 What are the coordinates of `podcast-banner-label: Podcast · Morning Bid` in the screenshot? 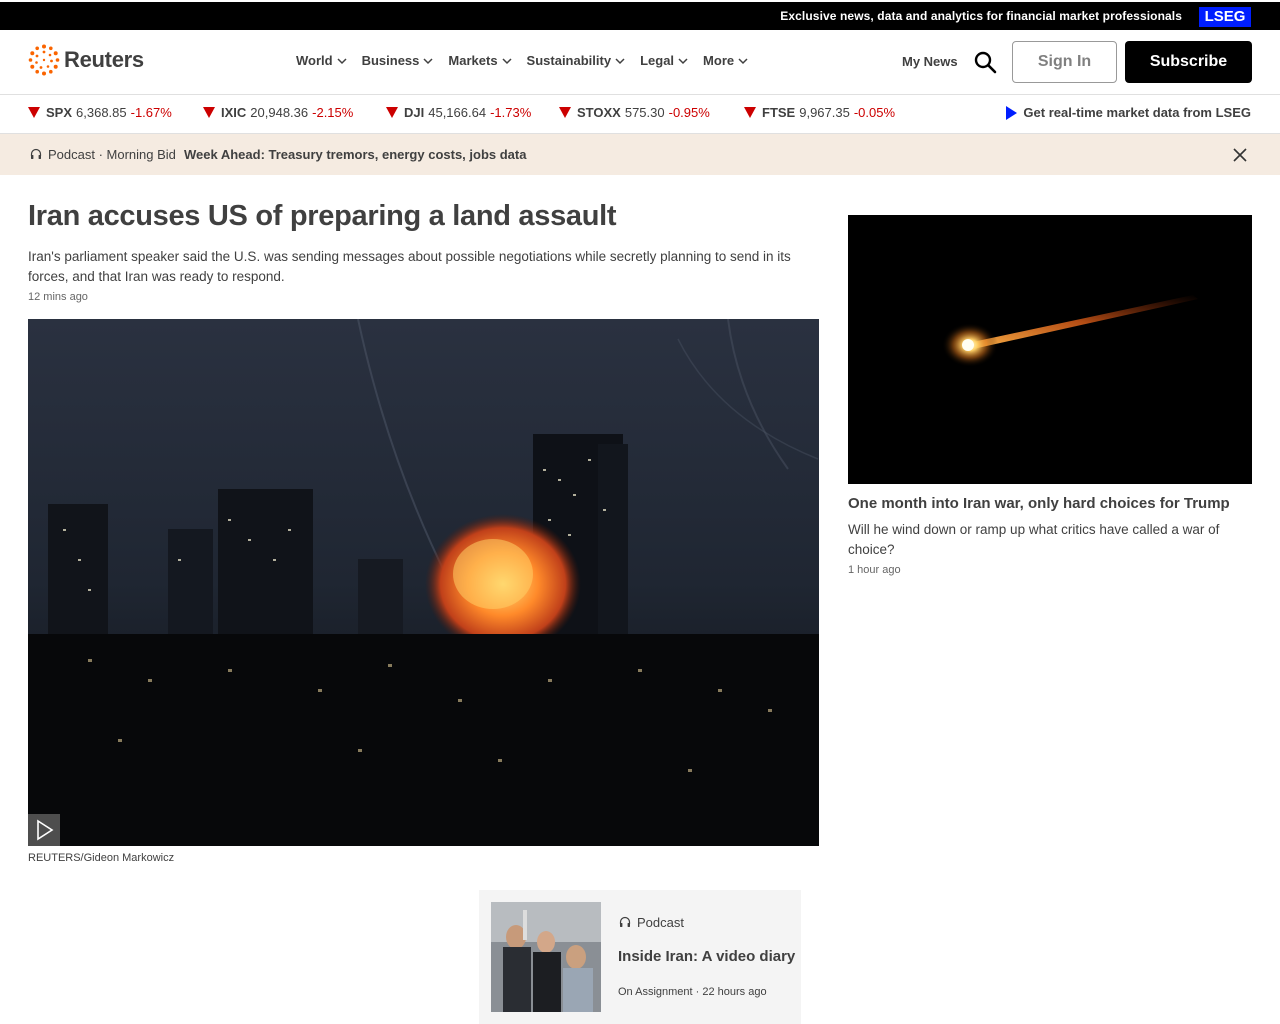 It's located at (112, 154).